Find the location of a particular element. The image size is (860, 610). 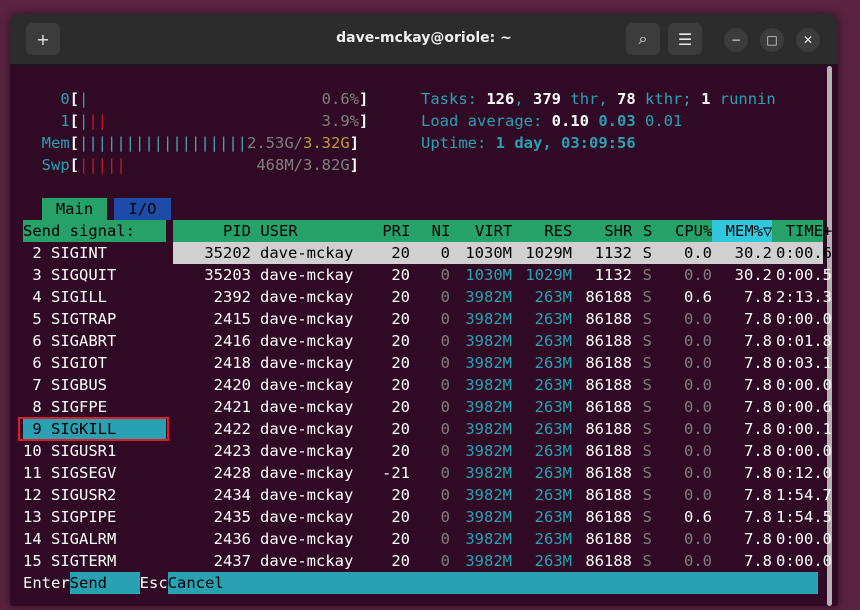

maximize-icon: □ is located at coordinates (772, 40).